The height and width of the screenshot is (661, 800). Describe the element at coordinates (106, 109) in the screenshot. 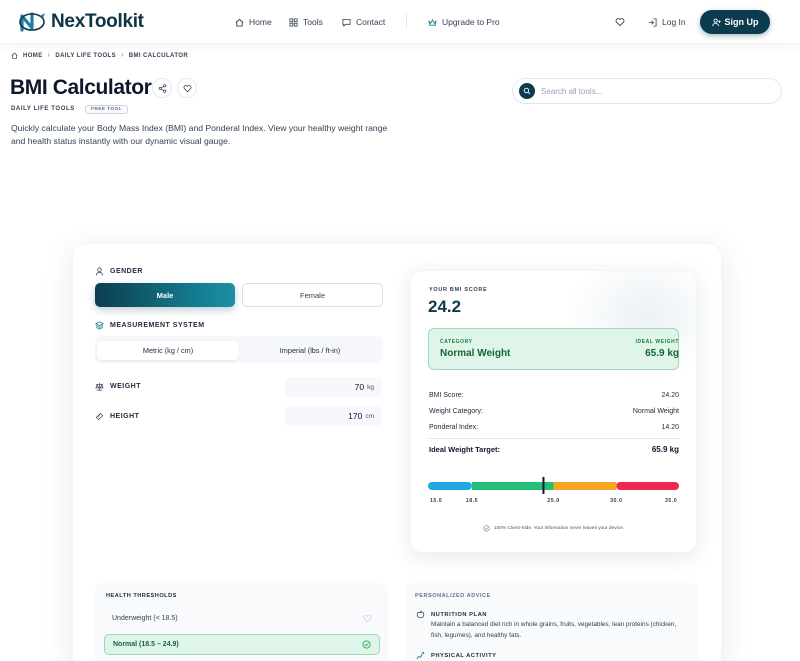

I see `free-tool-badge: FREE TOOL` at that location.